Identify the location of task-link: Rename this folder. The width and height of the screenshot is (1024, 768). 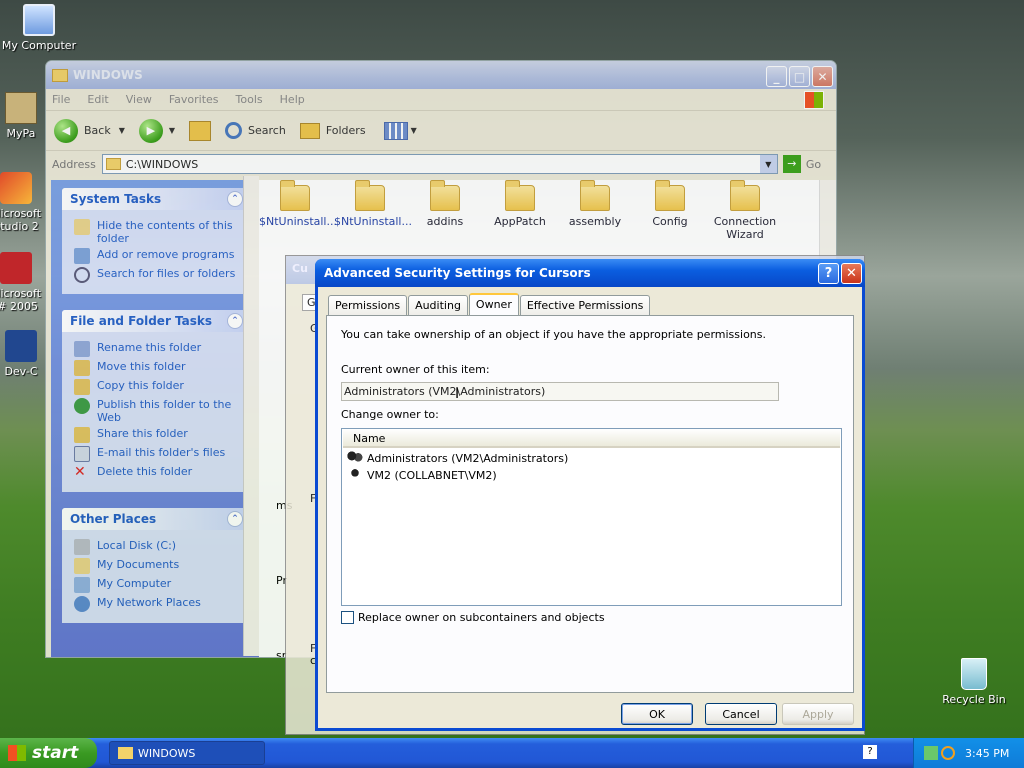
(158, 349).